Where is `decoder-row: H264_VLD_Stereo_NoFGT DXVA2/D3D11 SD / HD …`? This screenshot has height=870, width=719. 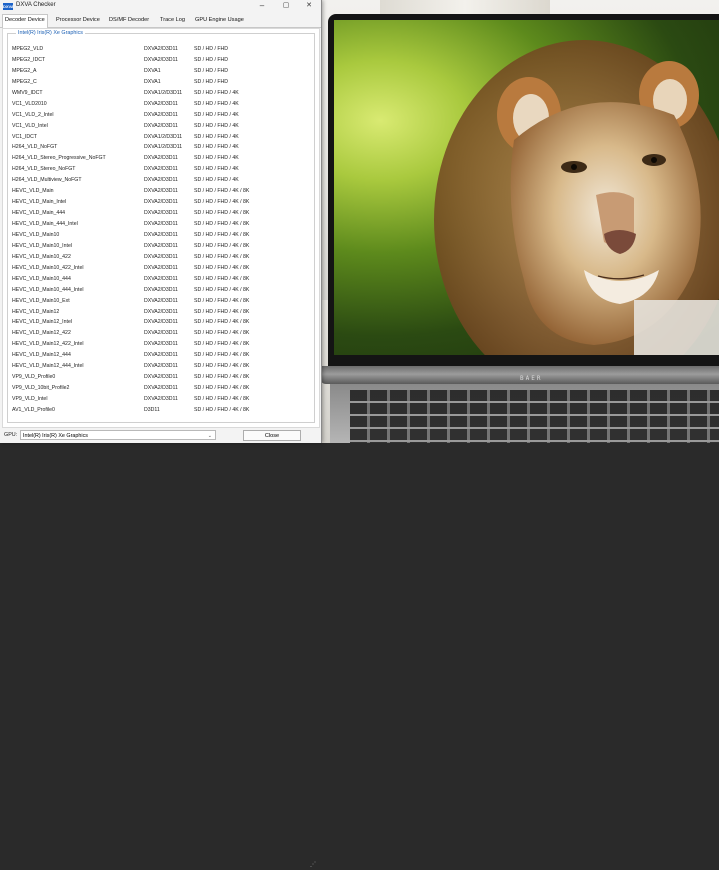 decoder-row: H264_VLD_Stereo_NoFGT DXVA2/D3D11 SD / HD … is located at coordinates (160, 169).